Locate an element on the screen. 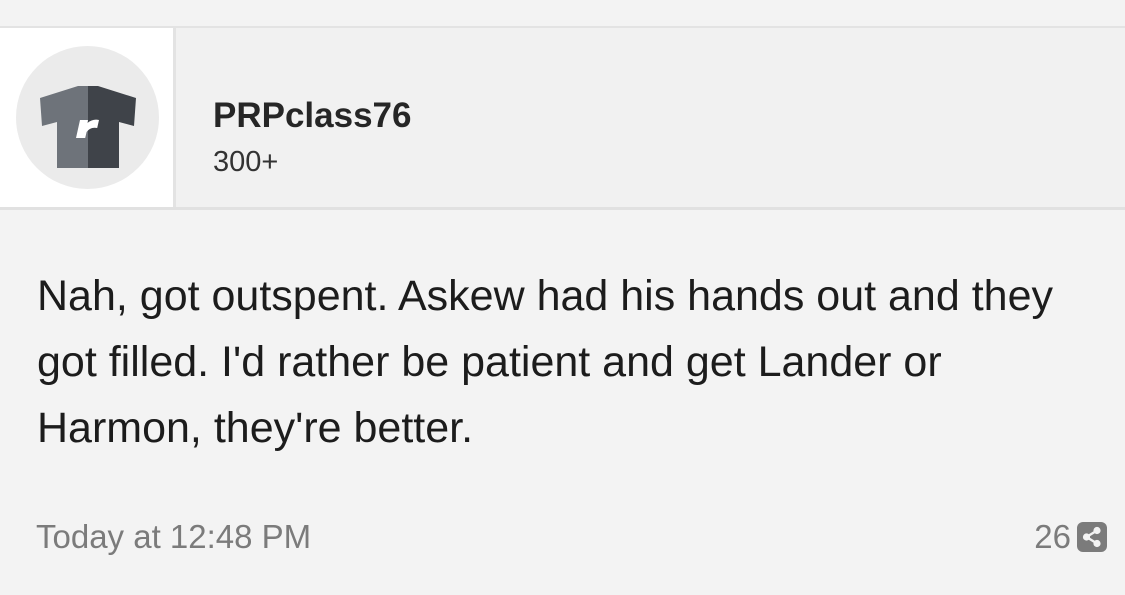 The height and width of the screenshot is (595, 1125). avatar-container is located at coordinates (88, 117).